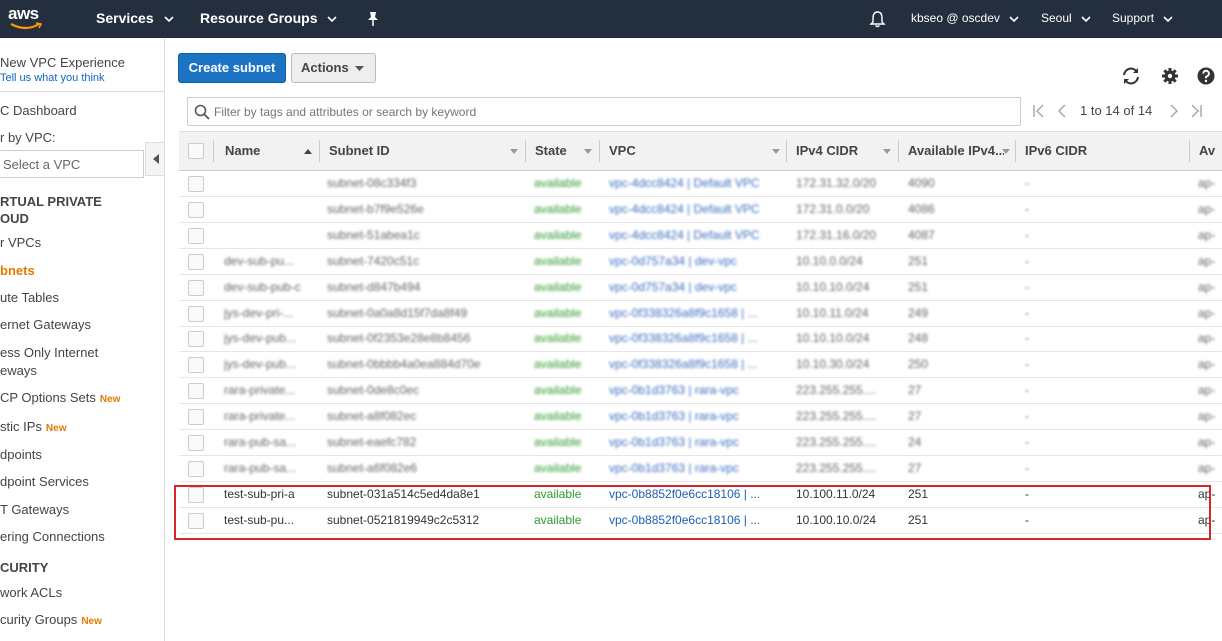  What do you see at coordinates (196, 151) in the screenshot?
I see `select-all-checkbox` at bounding box center [196, 151].